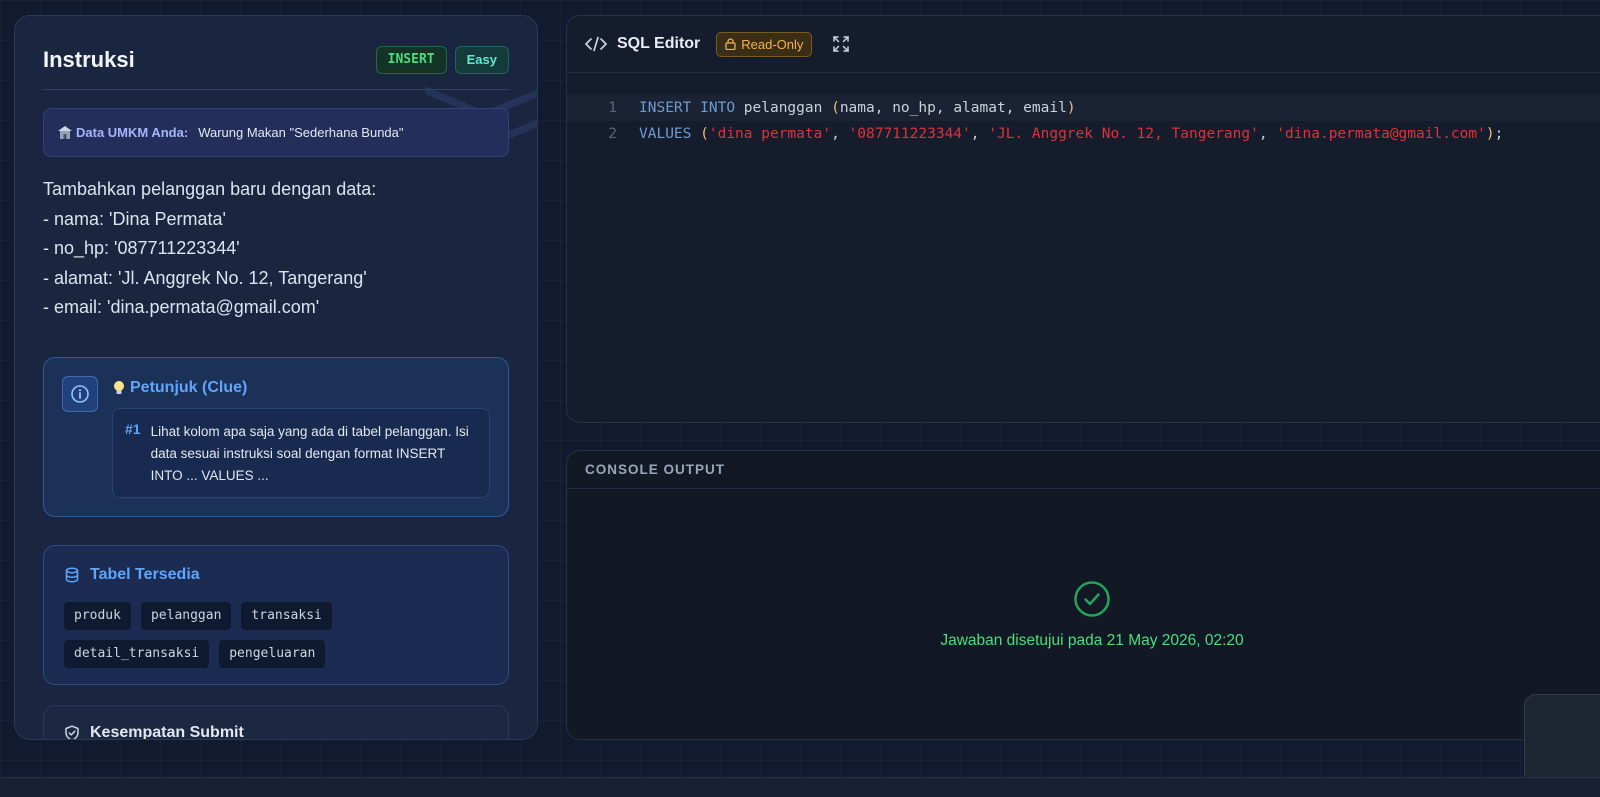 This screenshot has height=797, width=1600. Describe the element at coordinates (612, 108) in the screenshot. I see `line-number: 1` at that location.